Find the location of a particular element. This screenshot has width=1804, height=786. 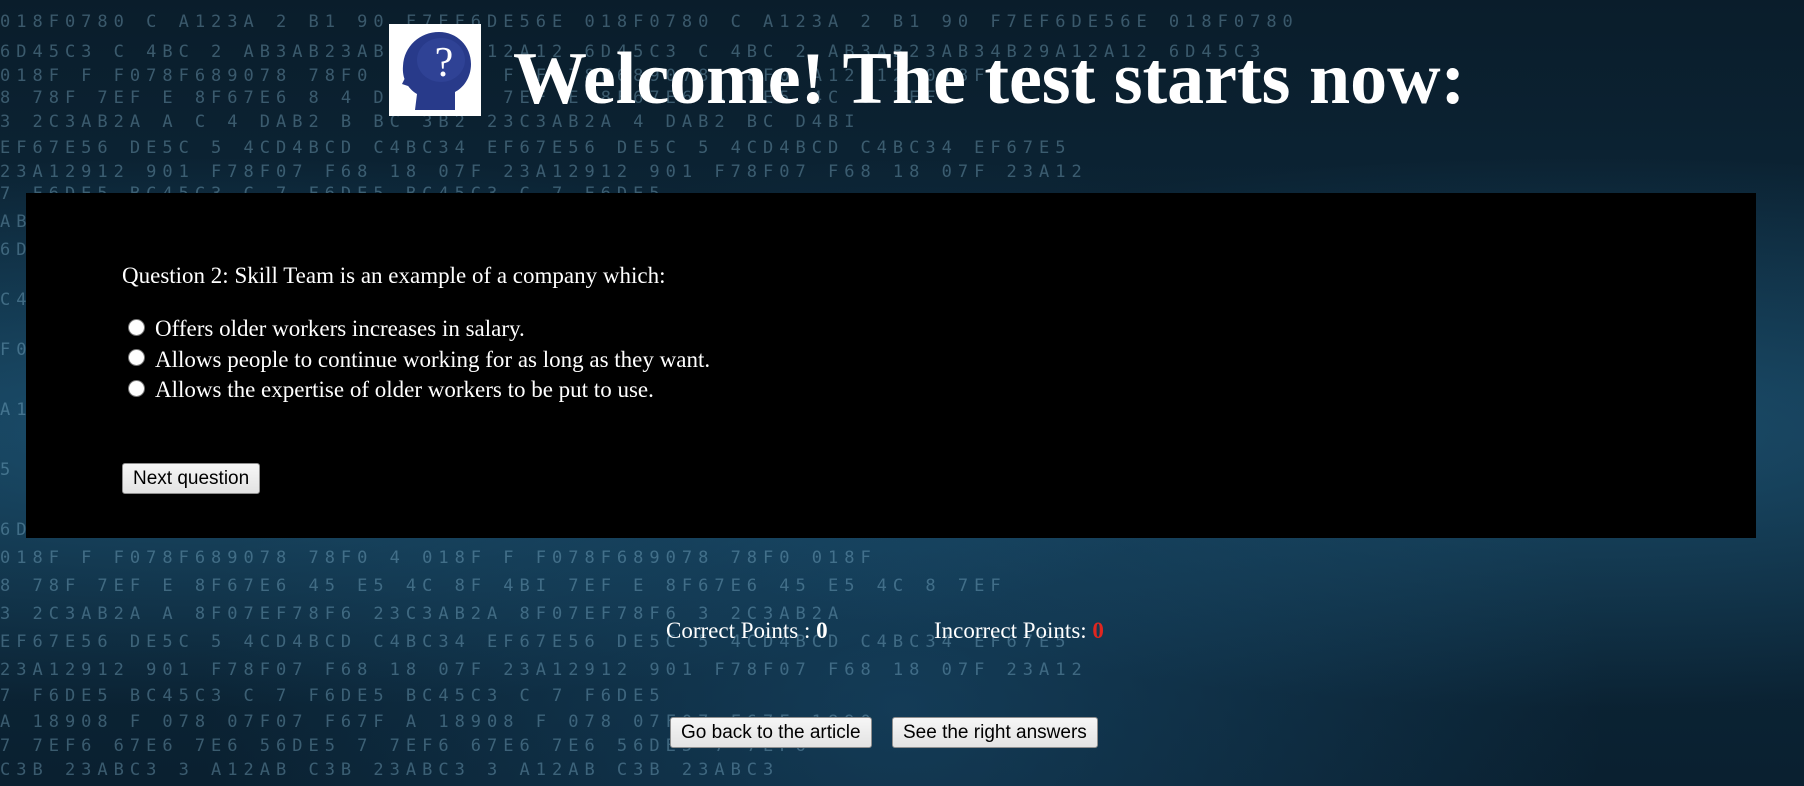

page-title: Welcome! The test starts now: is located at coordinates (989, 79).